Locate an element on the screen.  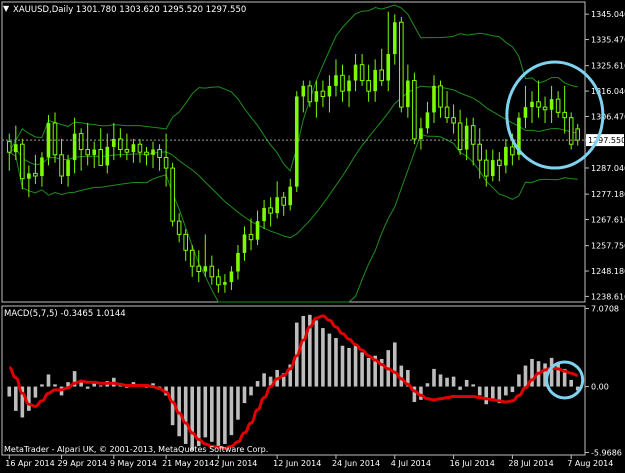
x-tick-label: 12 Jun 2014 is located at coordinates (297, 463).